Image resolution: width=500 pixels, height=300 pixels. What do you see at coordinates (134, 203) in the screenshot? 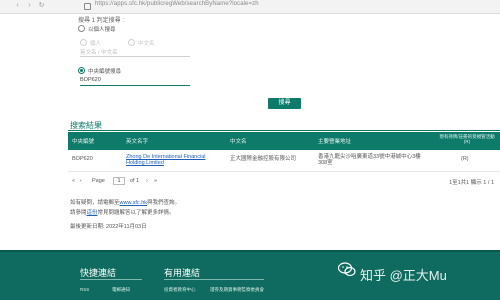
I see `contact-email-link: www.sfc.hk` at bounding box center [134, 203].